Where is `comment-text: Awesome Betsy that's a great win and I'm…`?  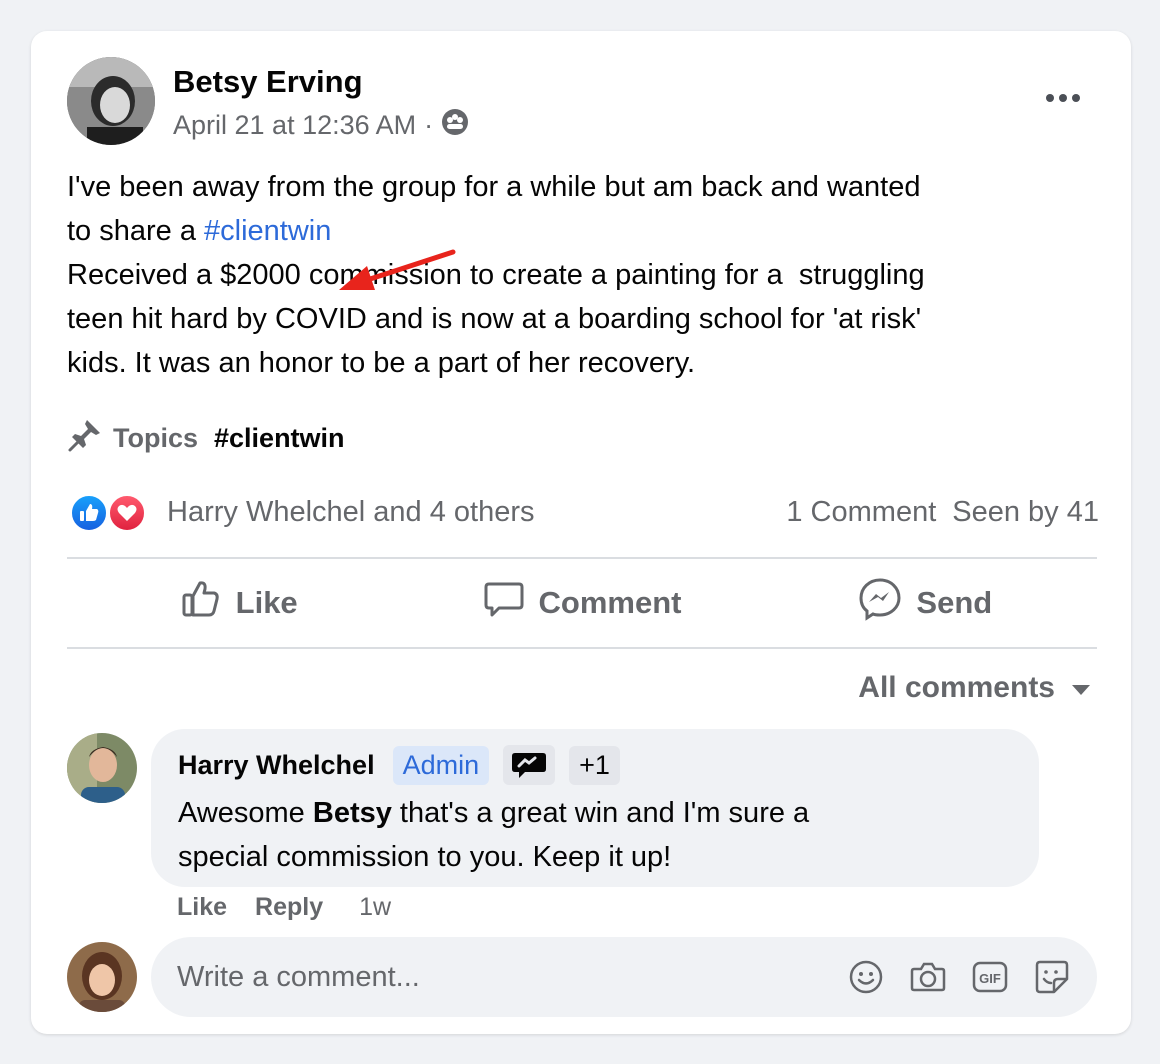
comment-text: Awesome Betsy that's a great win and I'm… is located at coordinates (494, 835).